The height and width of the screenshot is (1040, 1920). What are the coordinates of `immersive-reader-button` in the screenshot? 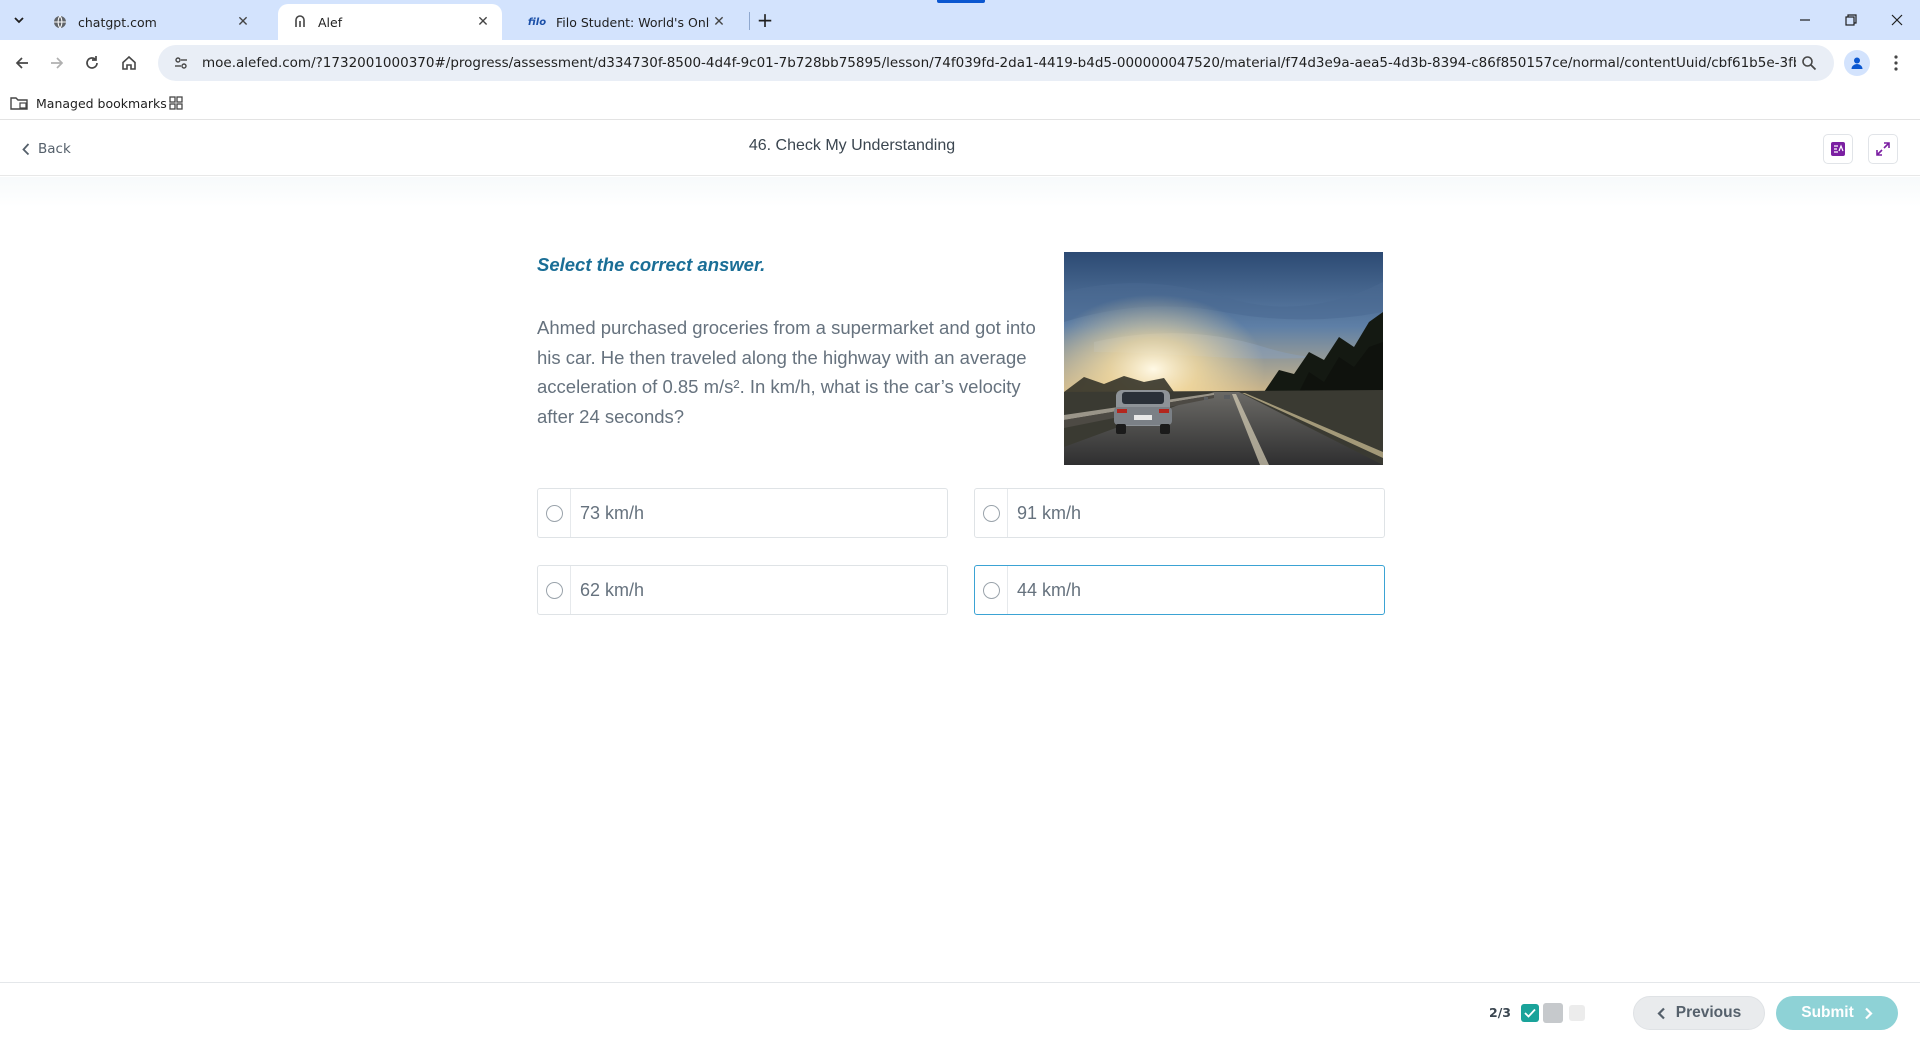 It's located at (1838, 149).